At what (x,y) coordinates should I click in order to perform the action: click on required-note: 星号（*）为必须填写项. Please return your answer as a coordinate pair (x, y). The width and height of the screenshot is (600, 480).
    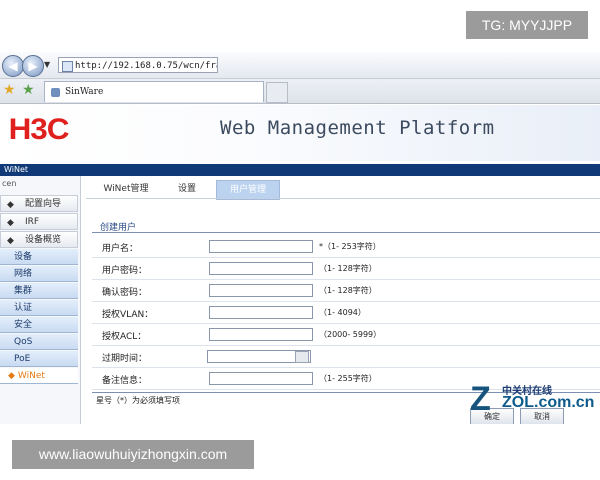
    Looking at the image, I should click on (138, 400).